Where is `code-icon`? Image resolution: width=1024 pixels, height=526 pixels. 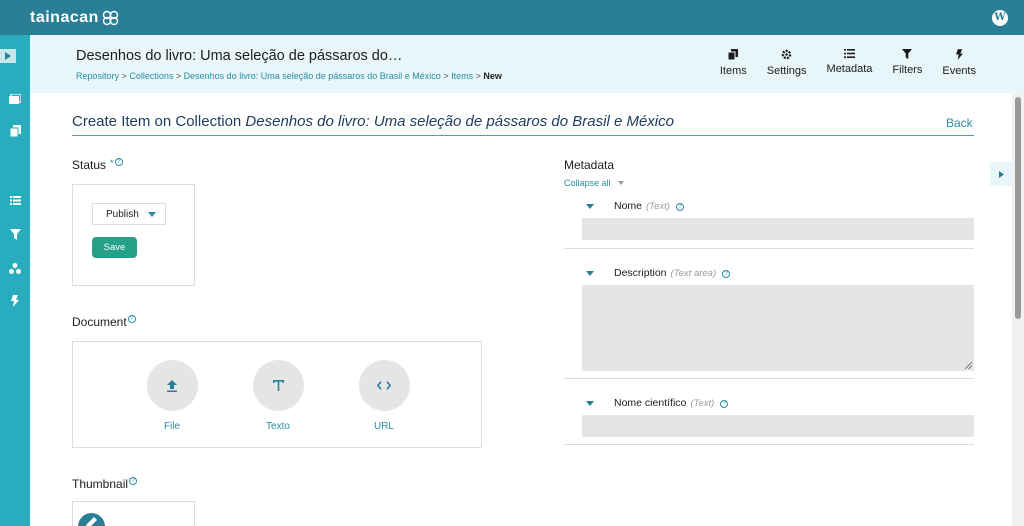
code-icon is located at coordinates (384, 385).